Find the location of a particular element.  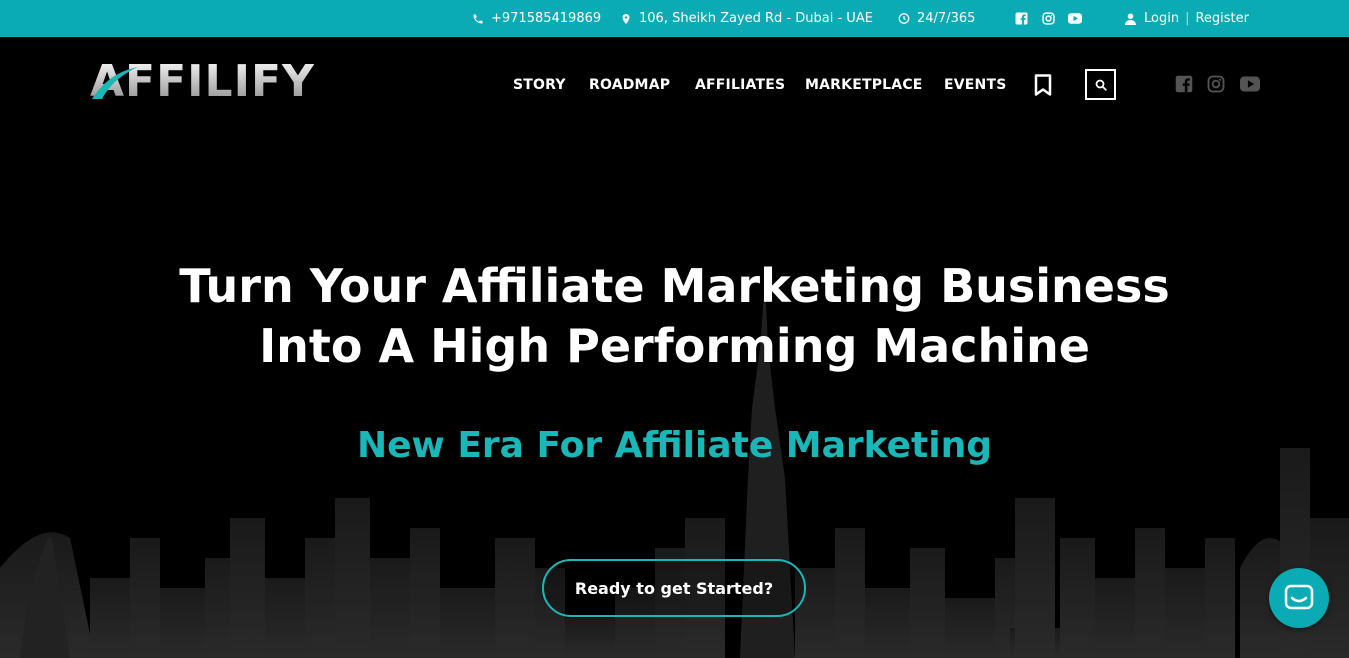

topbar-social is located at coordinates (1048, 18).